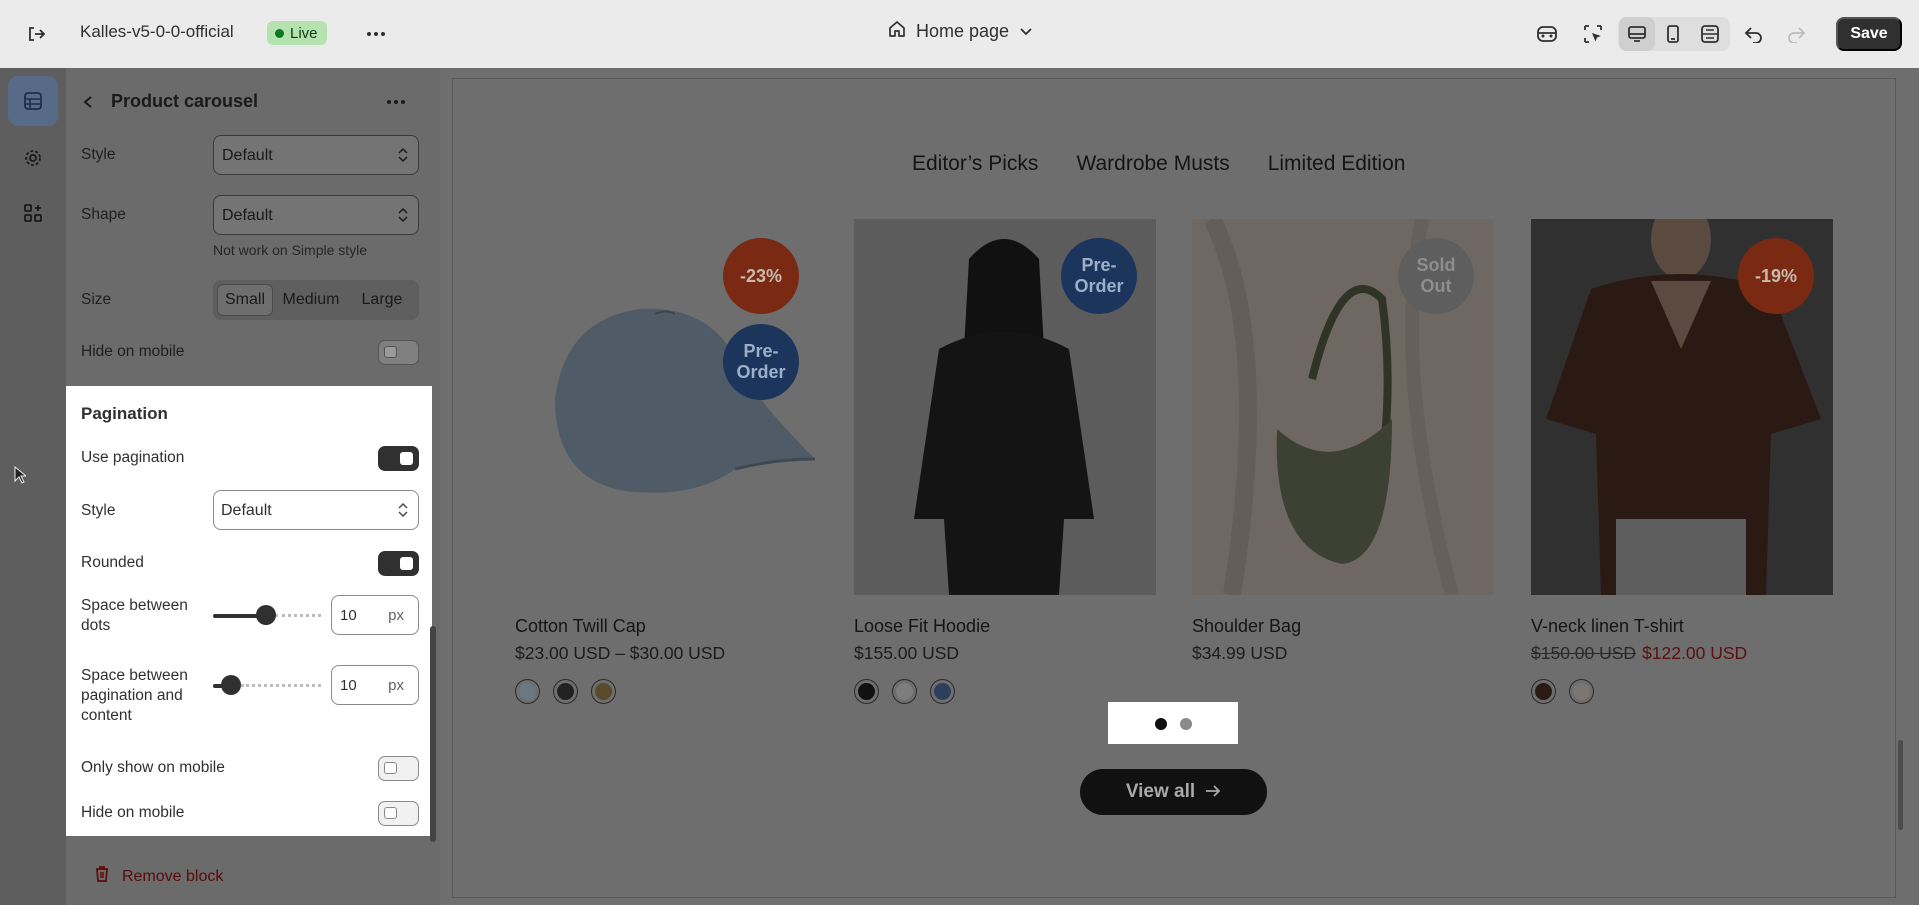 The width and height of the screenshot is (1919, 905). Describe the element at coordinates (1005, 407) in the screenshot. I see `product-image: Pre- Order` at that location.